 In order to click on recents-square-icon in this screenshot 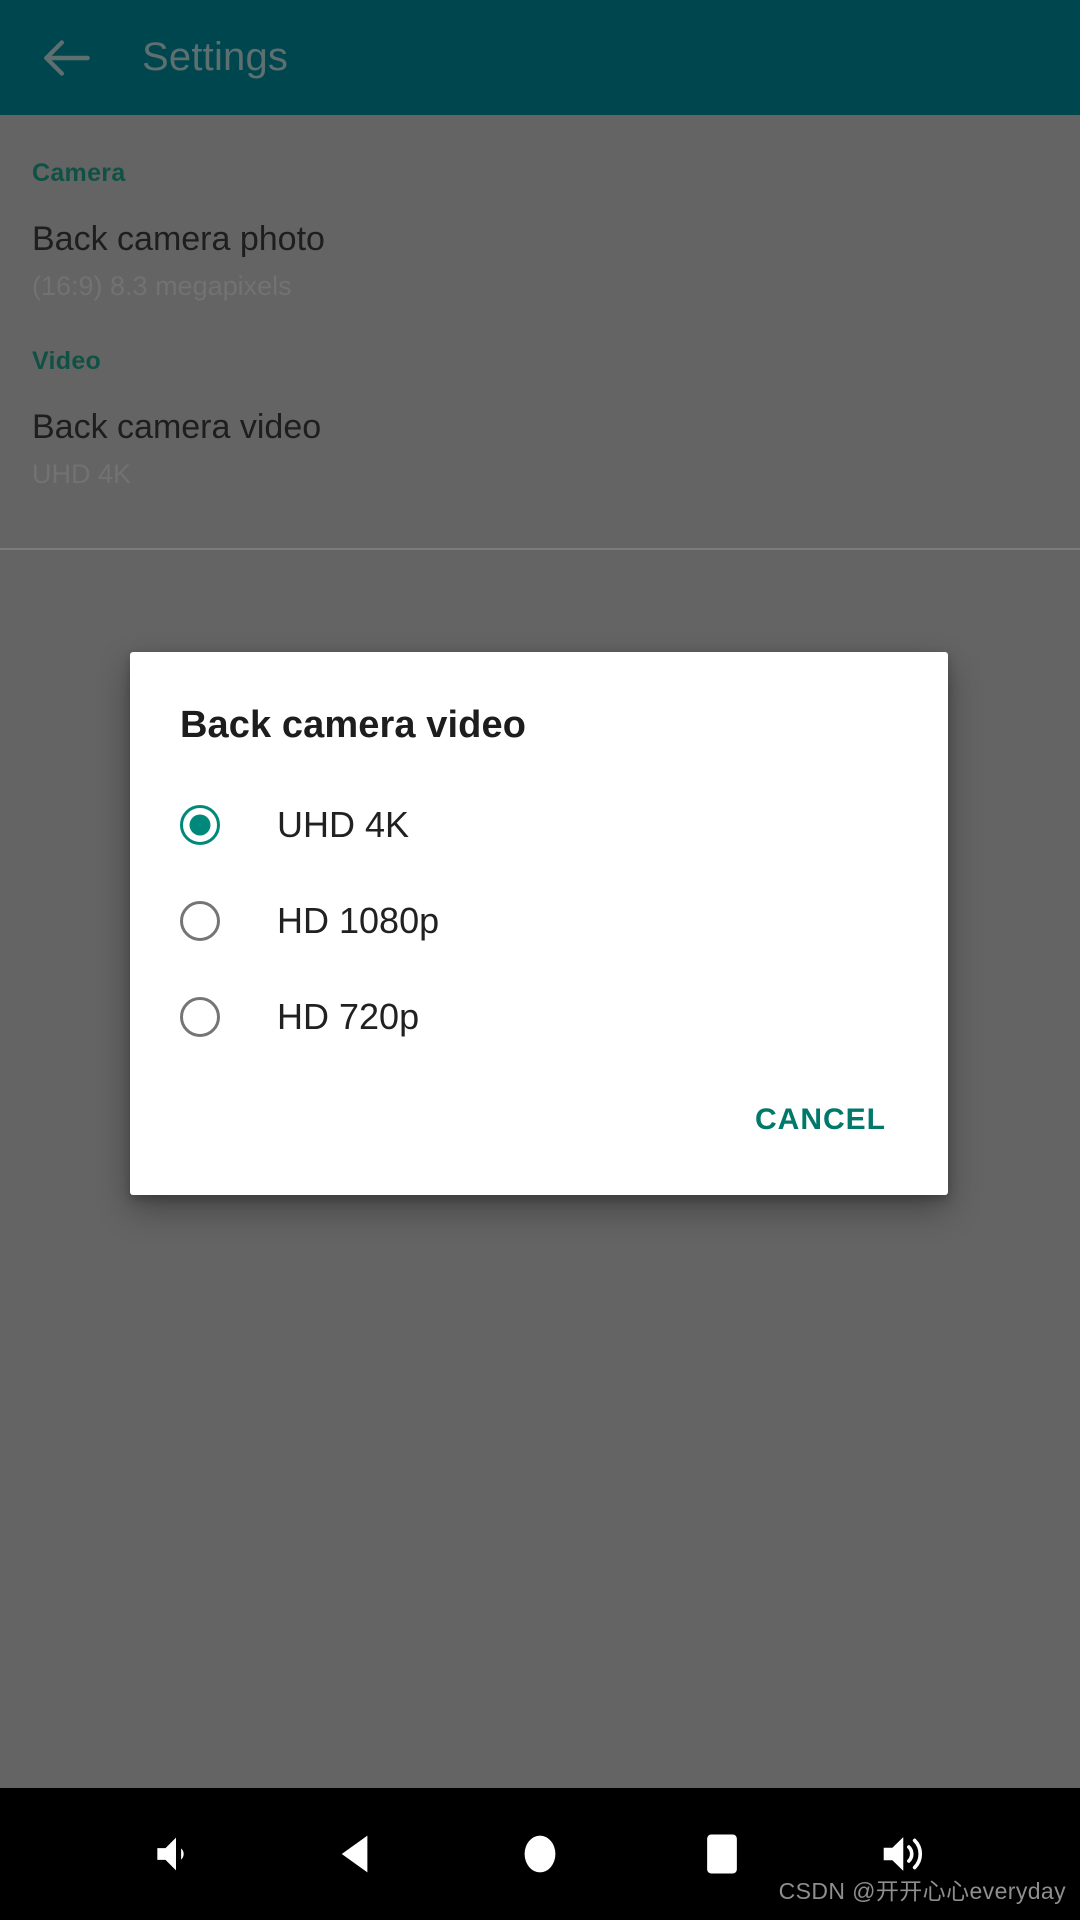, I will do `click(722, 1854)`.